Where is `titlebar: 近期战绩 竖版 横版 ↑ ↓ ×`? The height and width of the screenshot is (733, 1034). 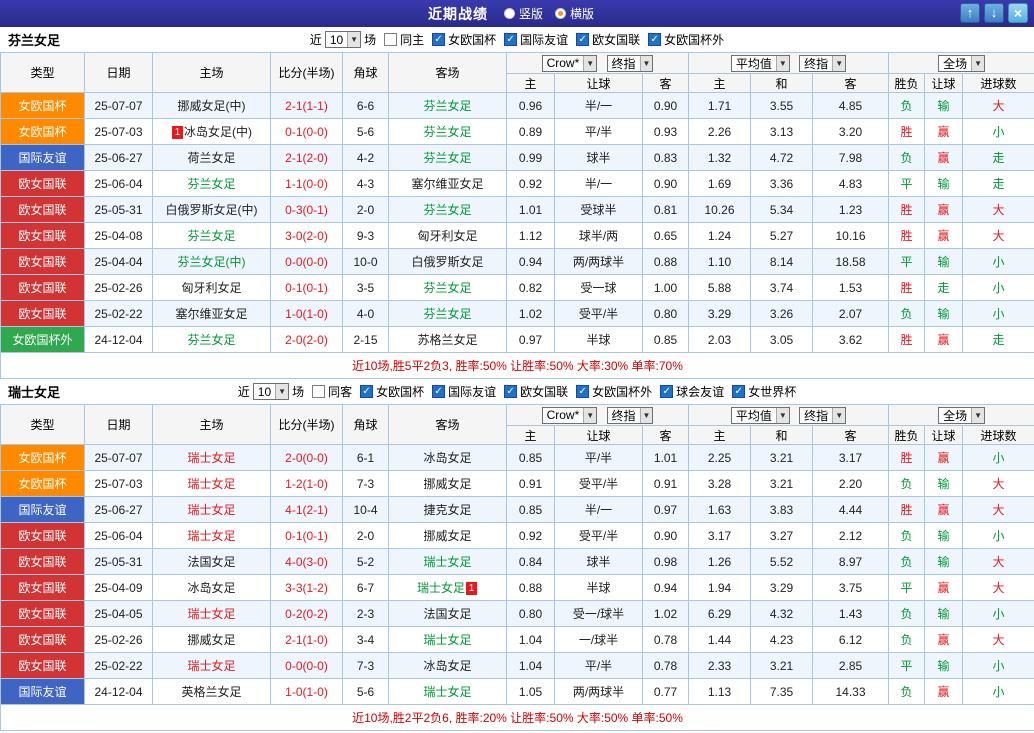
titlebar: 近期战绩 竖版 横版 ↑ ↓ × is located at coordinates (517, 13).